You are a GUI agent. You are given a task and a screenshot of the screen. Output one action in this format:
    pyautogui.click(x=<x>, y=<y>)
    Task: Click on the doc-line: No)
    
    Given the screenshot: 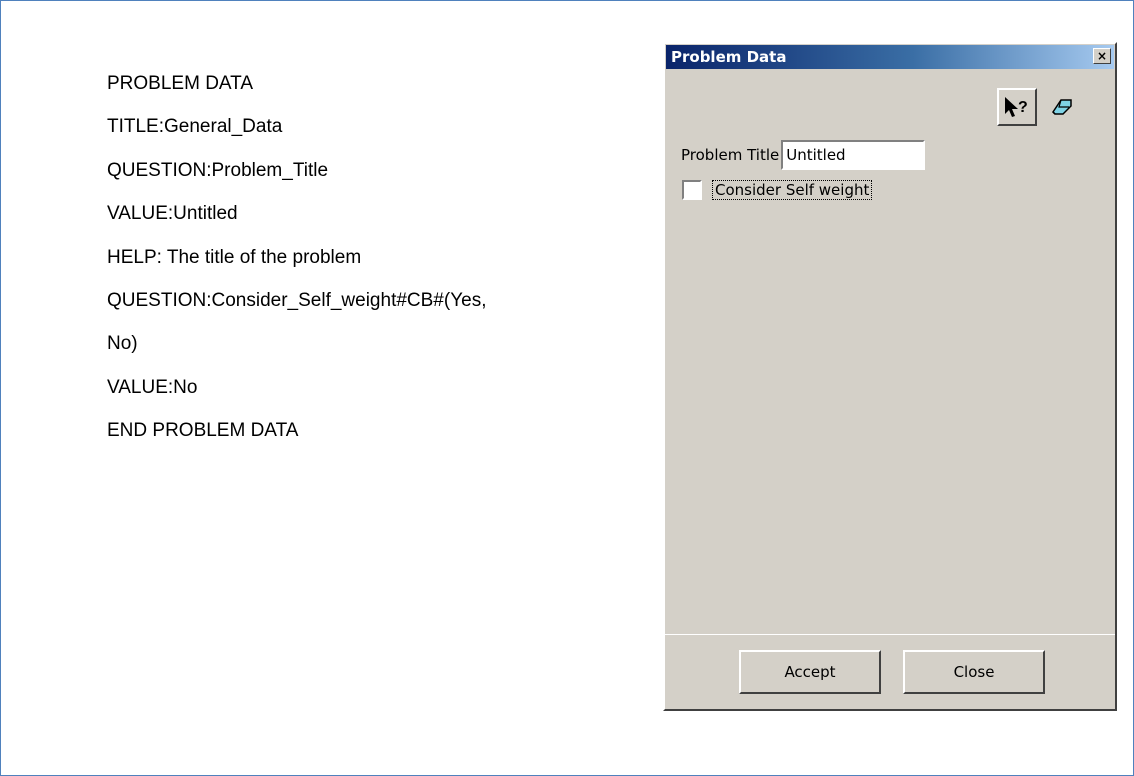 What is the action you would take?
    pyautogui.click(x=122, y=344)
    